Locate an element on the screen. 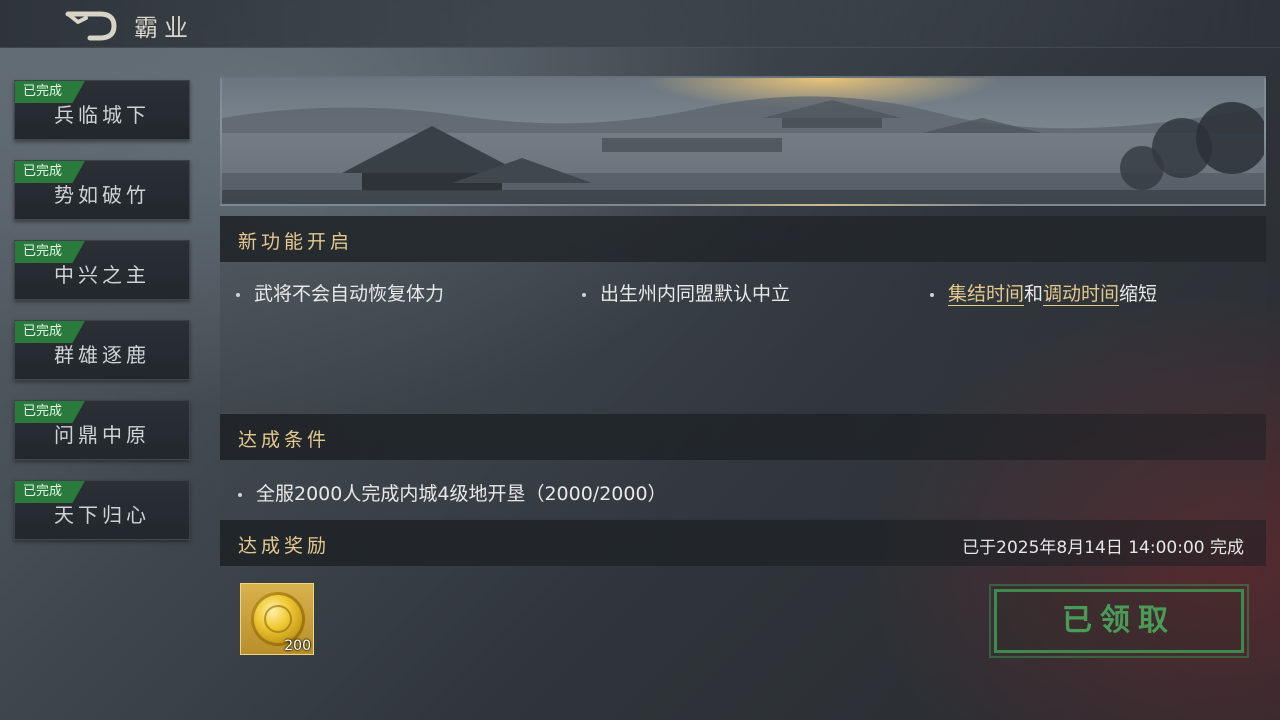 The width and height of the screenshot is (1280, 720). sidebar-item-label: 群雄逐鹿 is located at coordinates (102, 355).